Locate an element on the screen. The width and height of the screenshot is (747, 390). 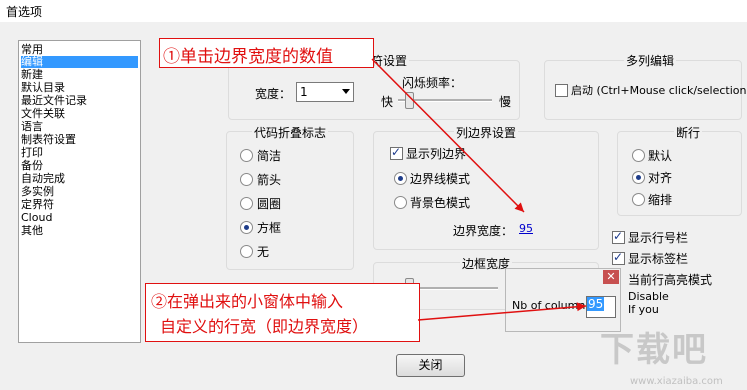
arrow-to-popup-input is located at coordinates (502, 311).